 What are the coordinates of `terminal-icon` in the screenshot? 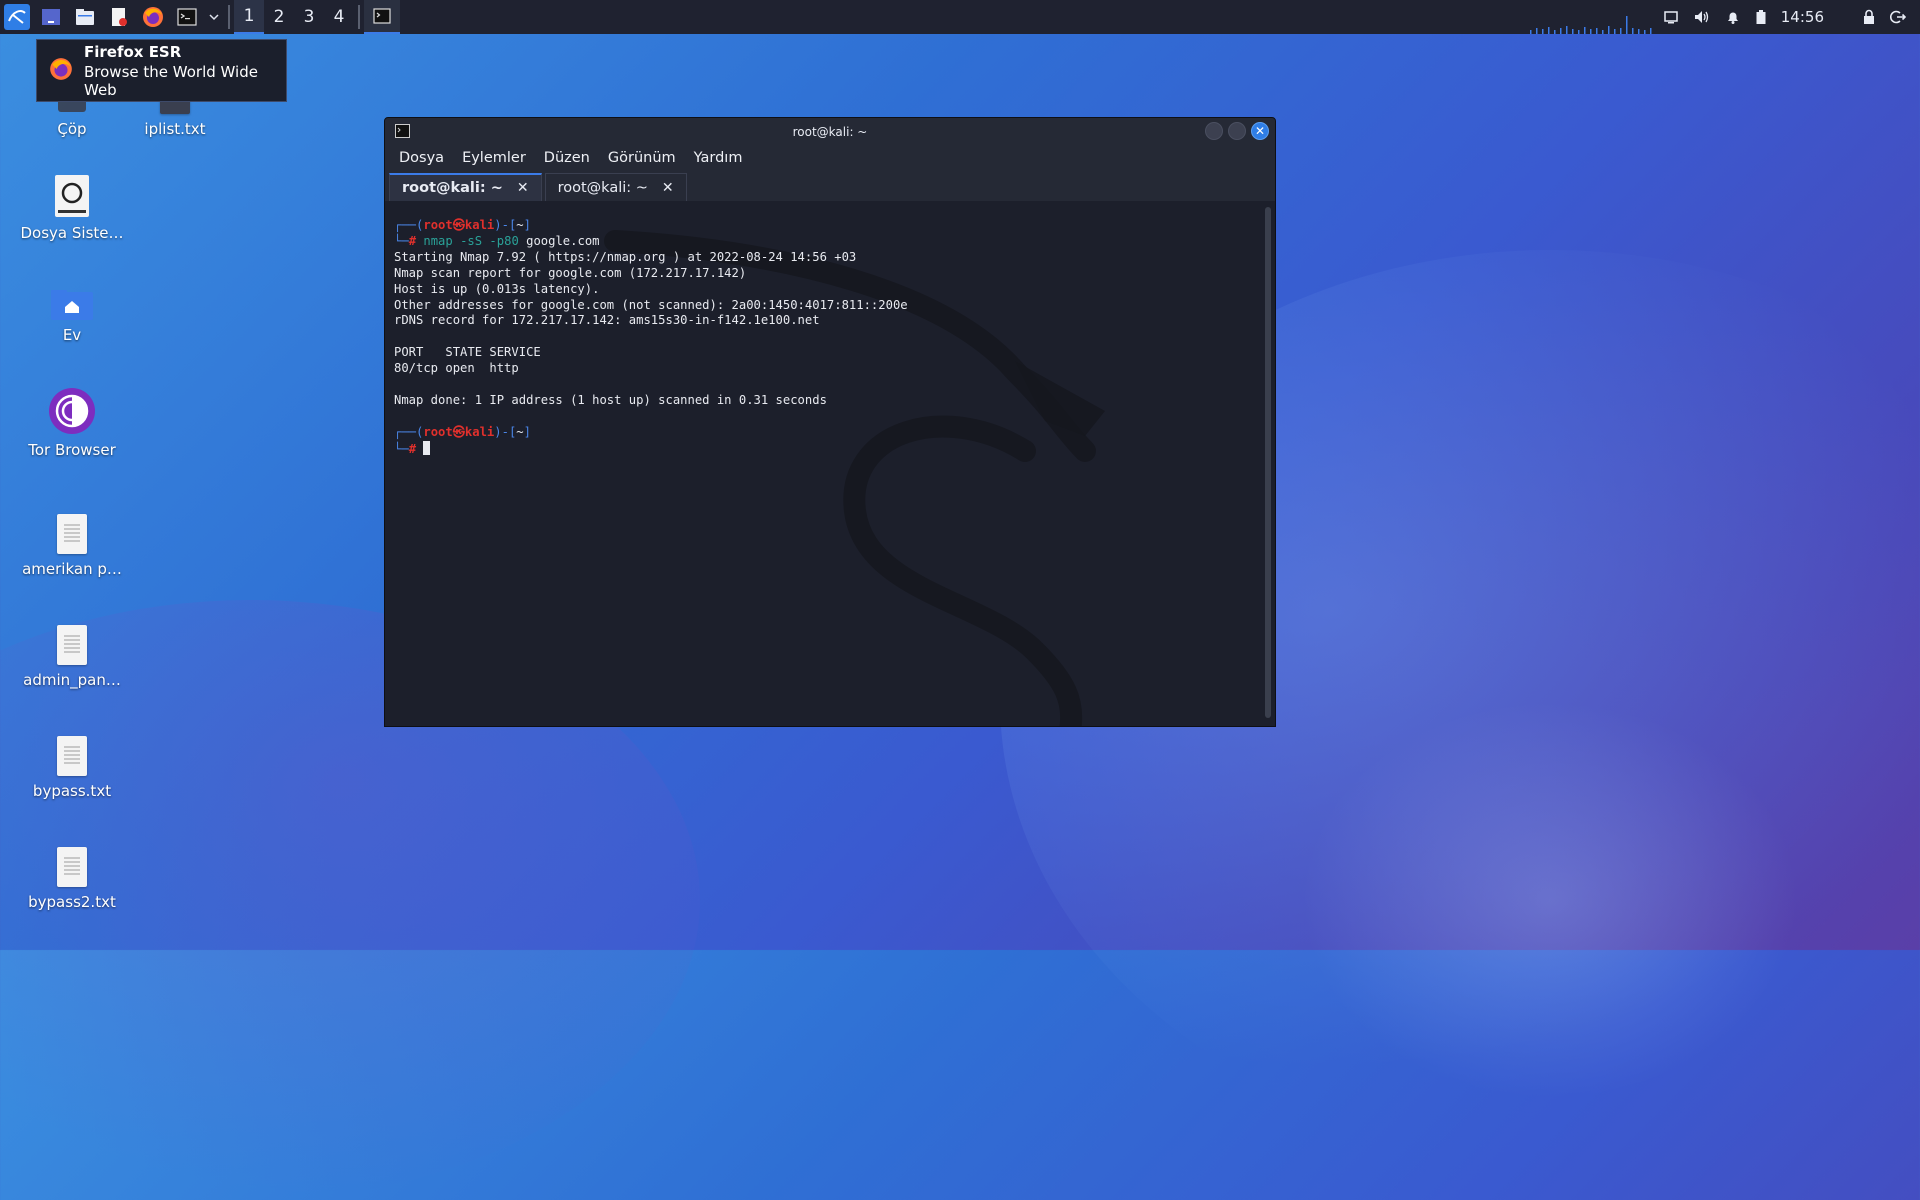 It's located at (382, 16).